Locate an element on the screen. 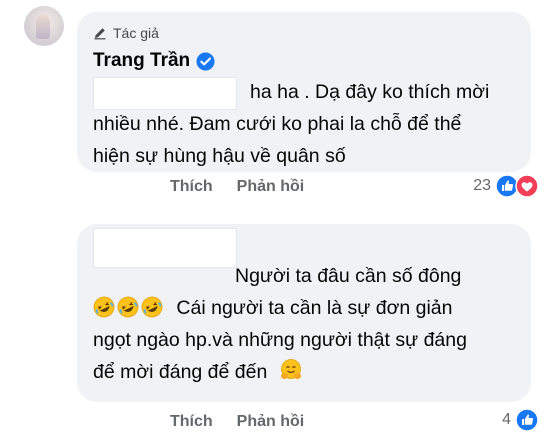  avatar-figure is located at coordinates (43, 27).